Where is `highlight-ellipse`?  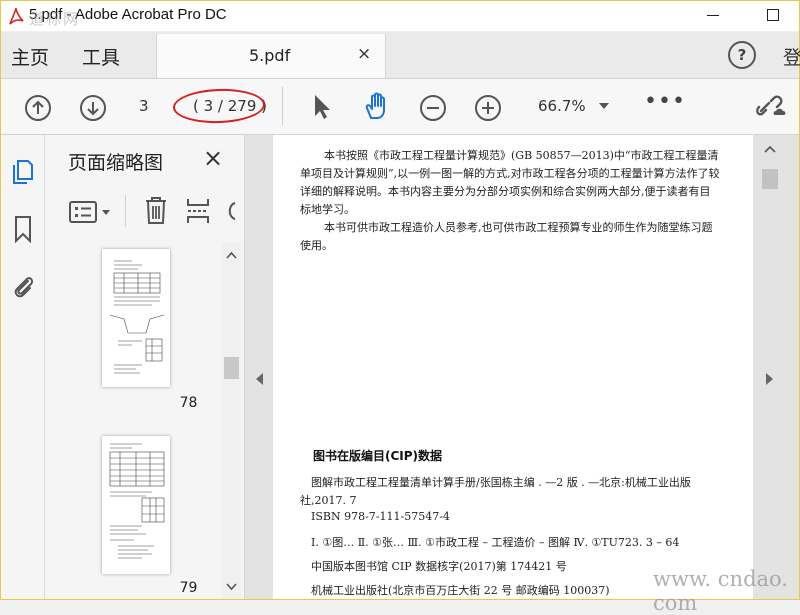 highlight-ellipse is located at coordinates (219, 106).